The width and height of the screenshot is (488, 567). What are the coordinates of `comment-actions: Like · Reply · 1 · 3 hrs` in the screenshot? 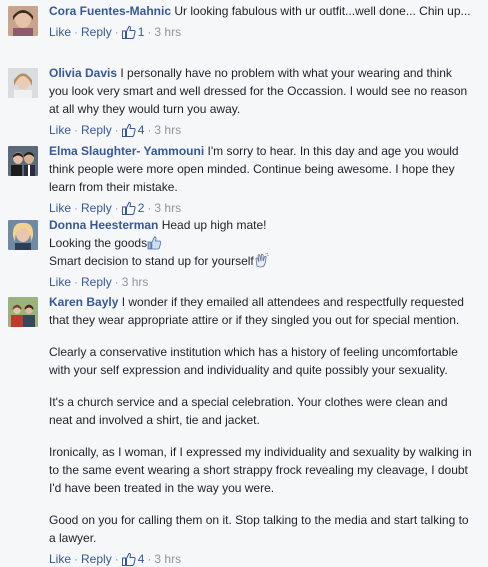 It's located at (115, 32).